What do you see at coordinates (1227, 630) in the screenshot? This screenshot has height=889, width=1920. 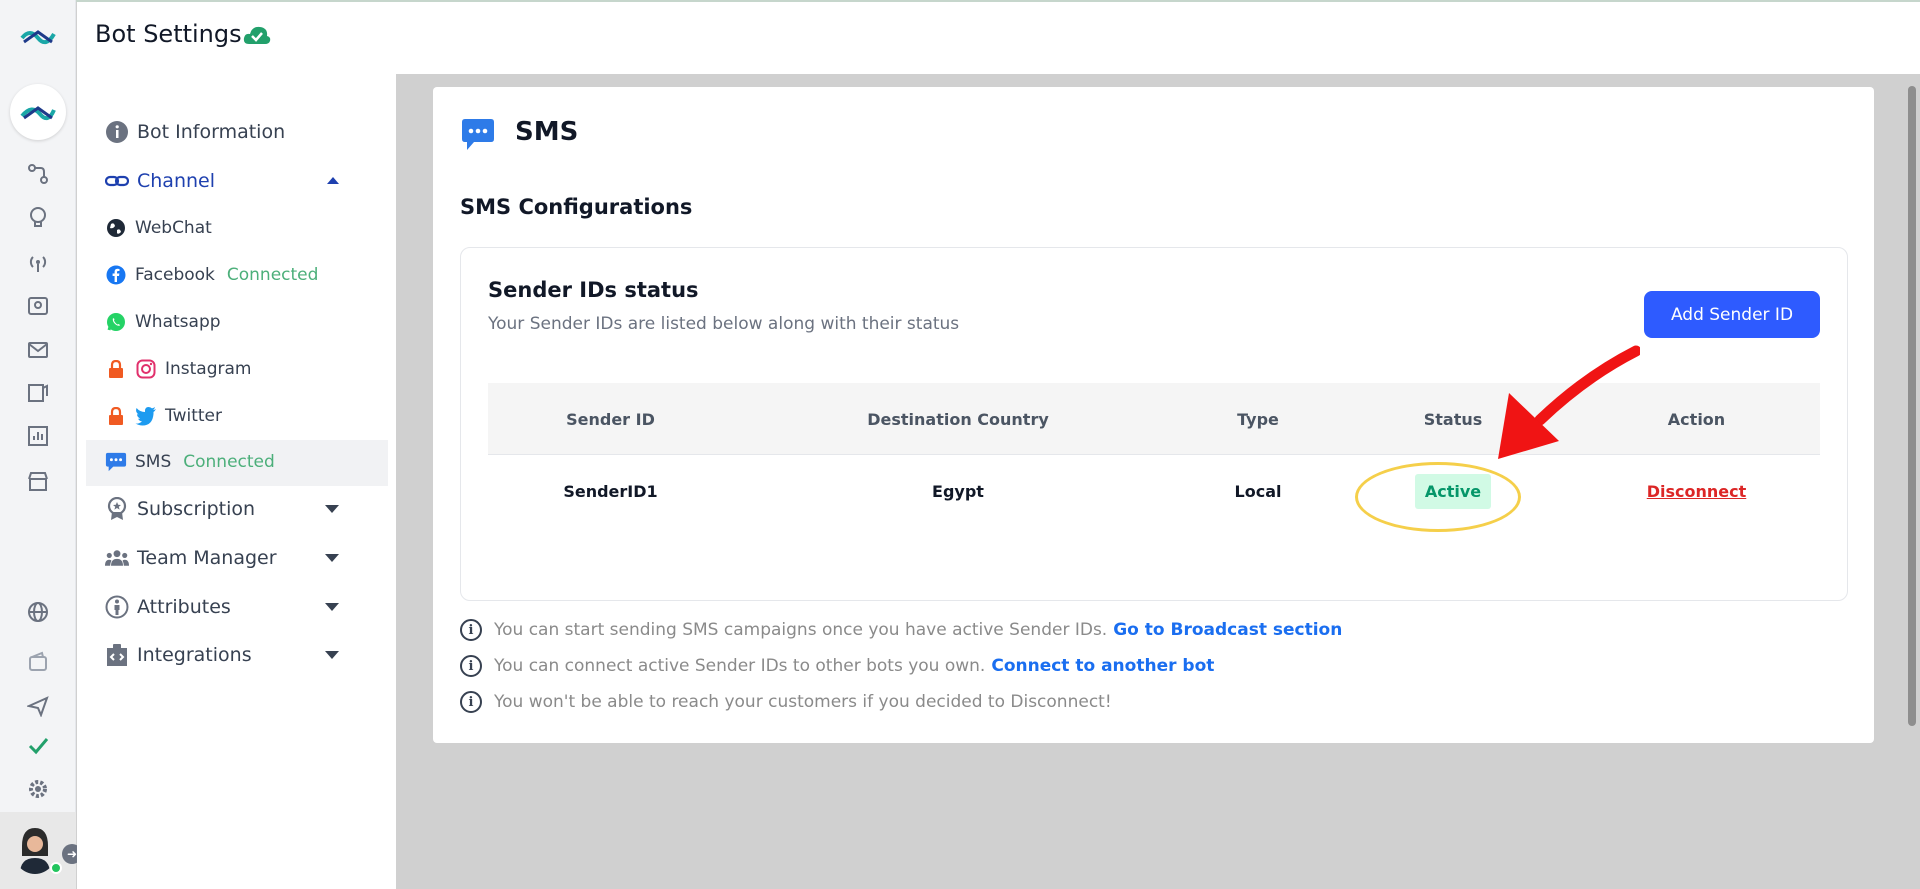 I see `go-to-broadcast-link: Go to Broadcast section` at bounding box center [1227, 630].